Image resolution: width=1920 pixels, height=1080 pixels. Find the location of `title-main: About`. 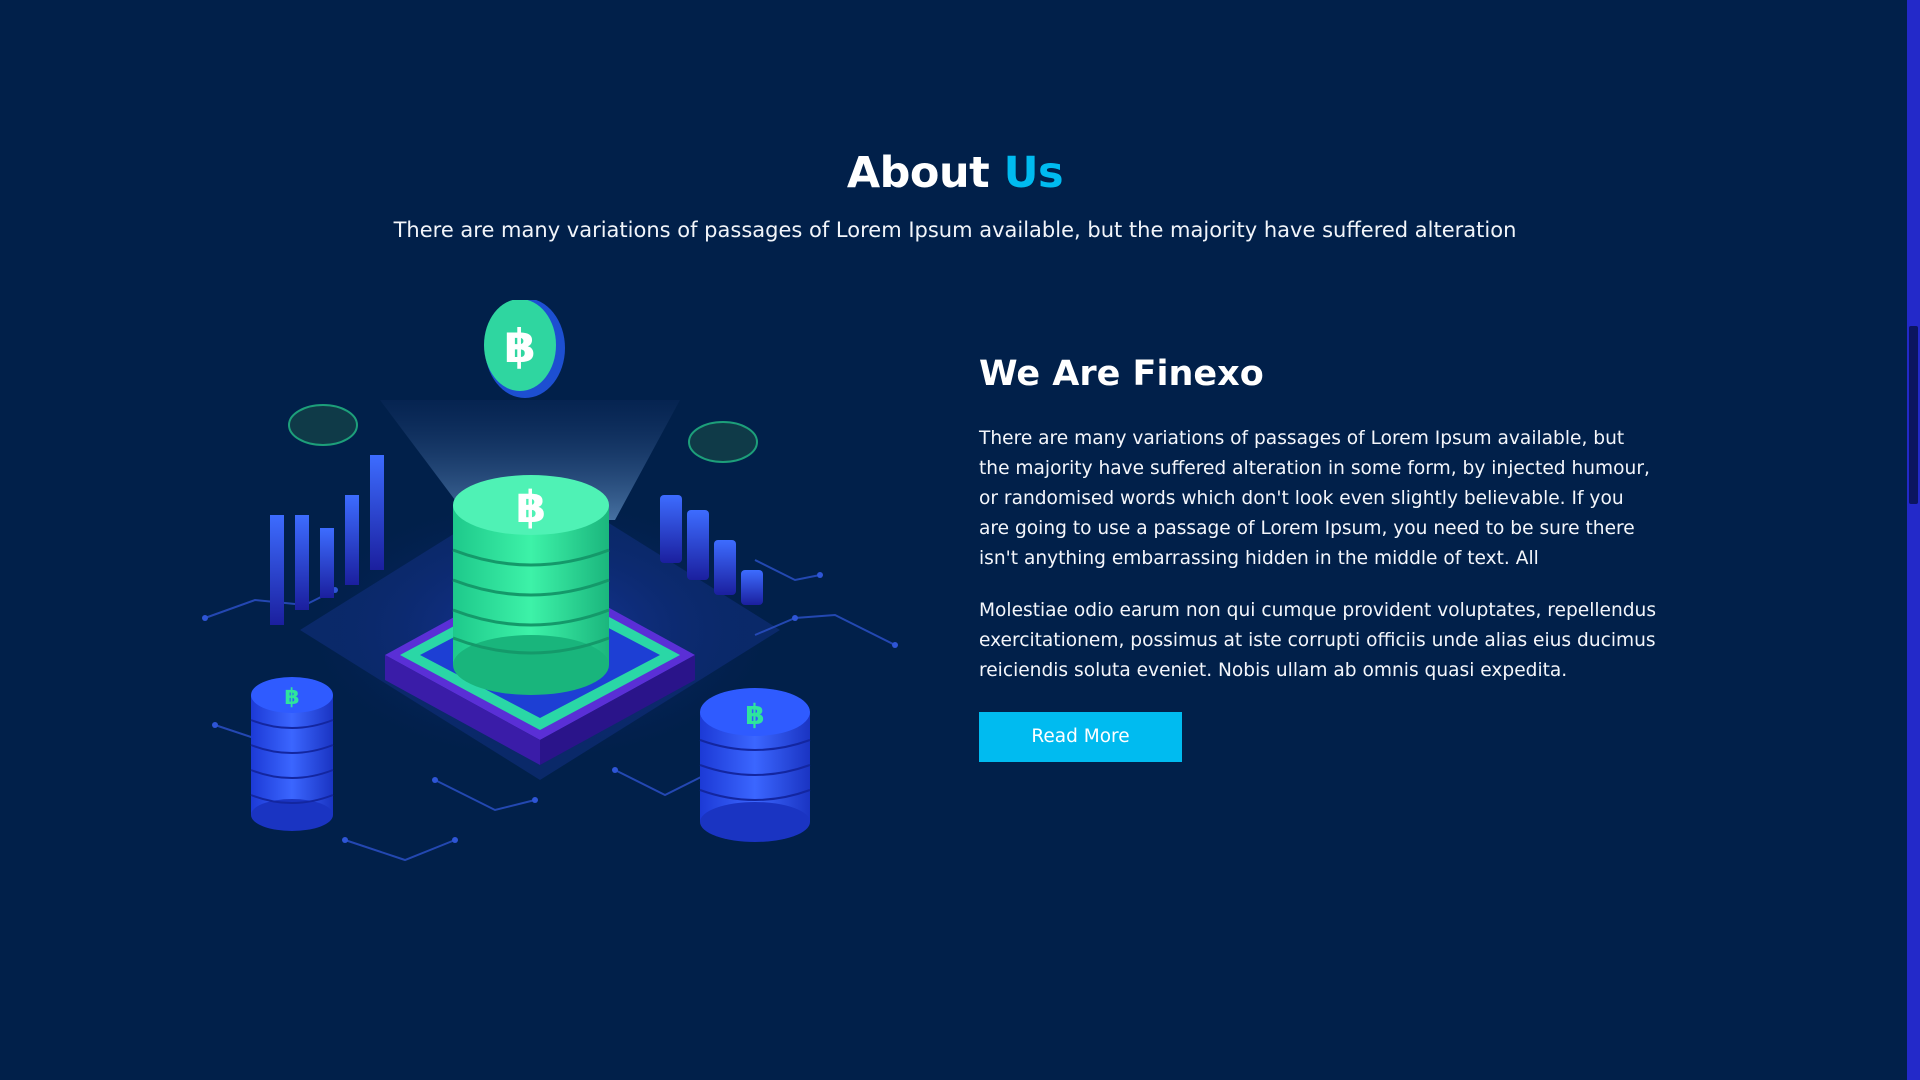

title-main: About is located at coordinates (918, 173).